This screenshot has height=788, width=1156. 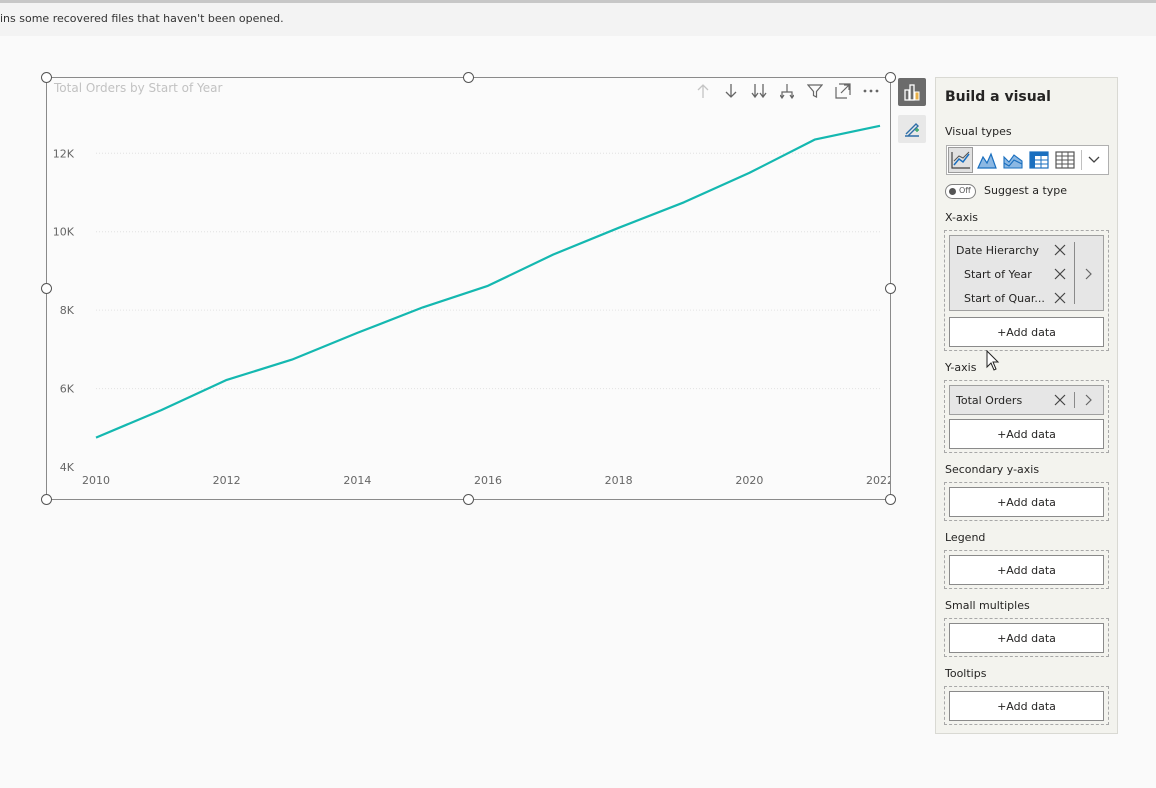 What do you see at coordinates (468, 499) in the screenshot?
I see `resize-handle-bottom` at bounding box center [468, 499].